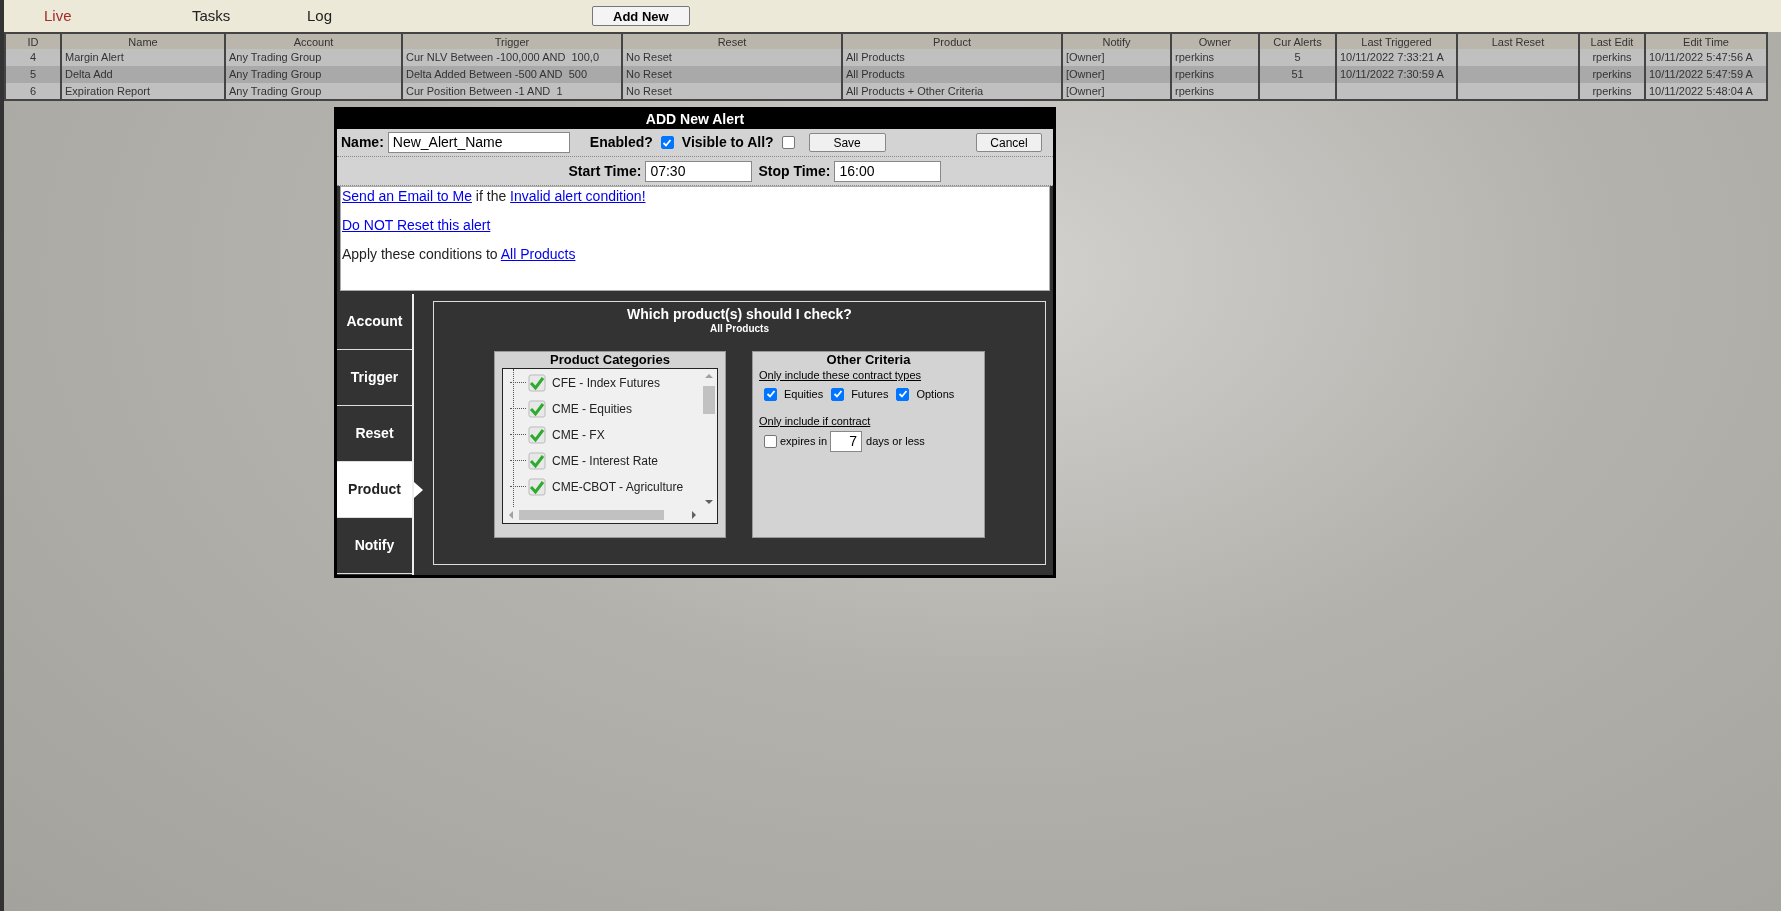  Describe the element at coordinates (1297, 74) in the screenshot. I see `table-cell: 51` at that location.